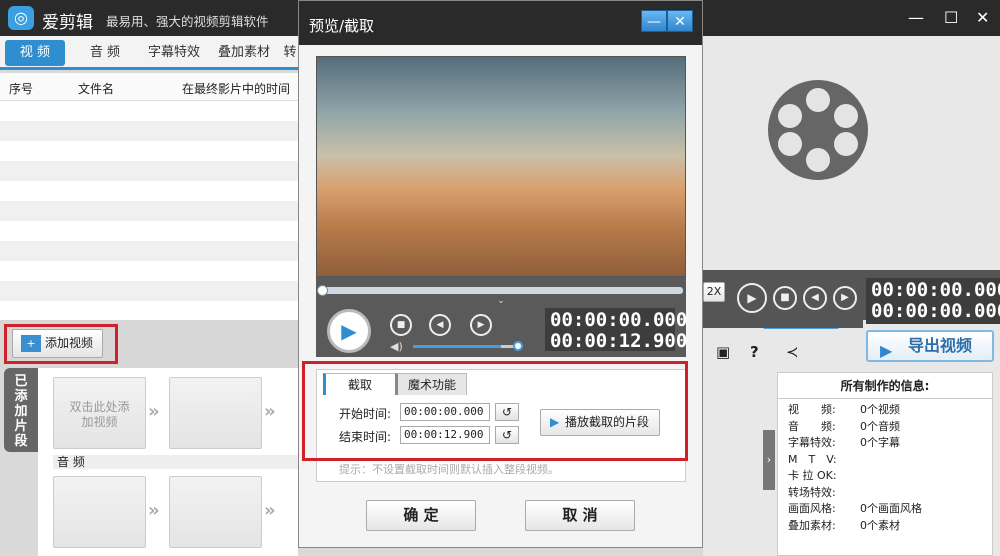 This screenshot has height=556, width=1000. I want to click on info-value: 0个素材, so click(880, 525).